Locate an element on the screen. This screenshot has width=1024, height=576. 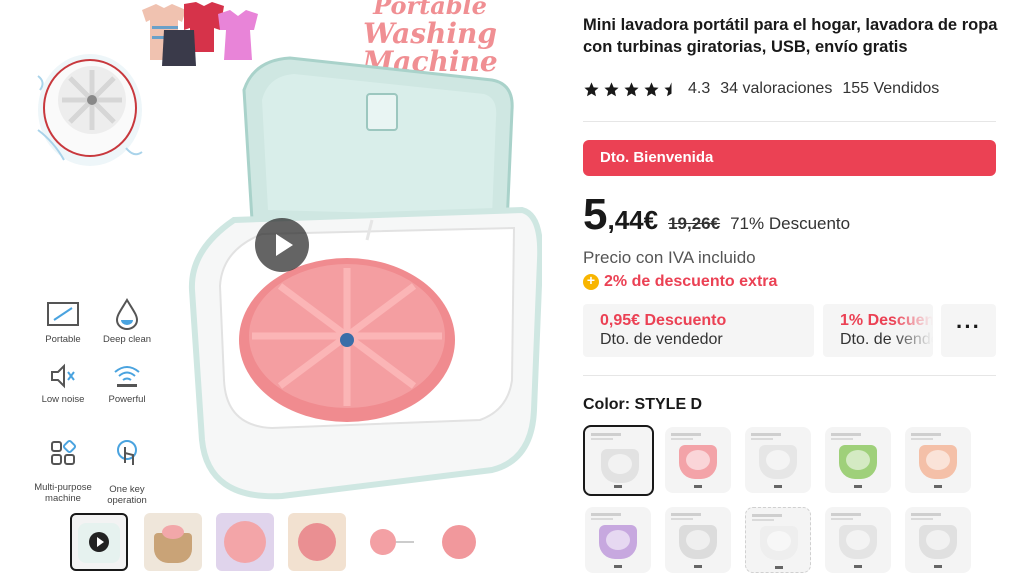
price-decimal: ,44€ is located at coordinates (633, 220).